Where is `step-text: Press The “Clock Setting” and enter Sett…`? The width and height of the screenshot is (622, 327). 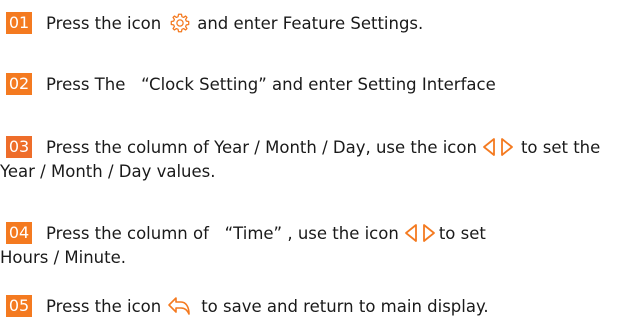 step-text: Press The “Clock Setting” and enter Sett… is located at coordinates (271, 84).